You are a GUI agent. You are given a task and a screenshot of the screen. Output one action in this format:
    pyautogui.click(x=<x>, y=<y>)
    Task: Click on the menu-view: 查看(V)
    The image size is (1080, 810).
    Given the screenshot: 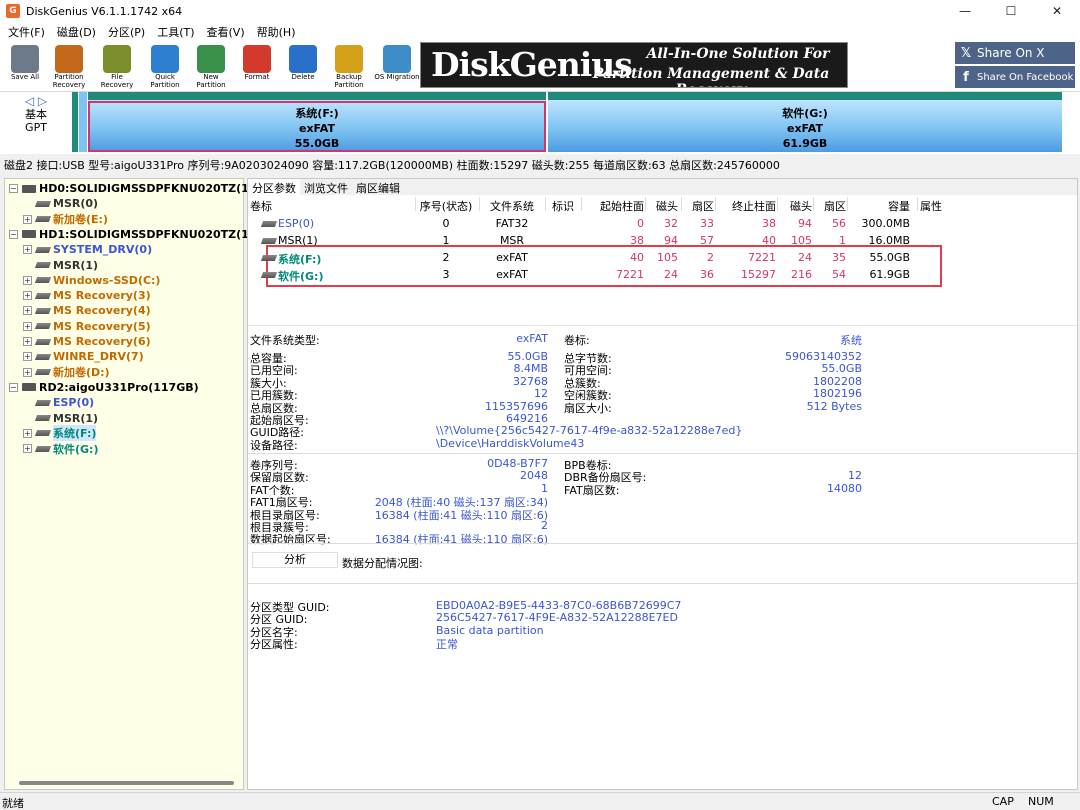 What is the action you would take?
    pyautogui.click(x=226, y=32)
    